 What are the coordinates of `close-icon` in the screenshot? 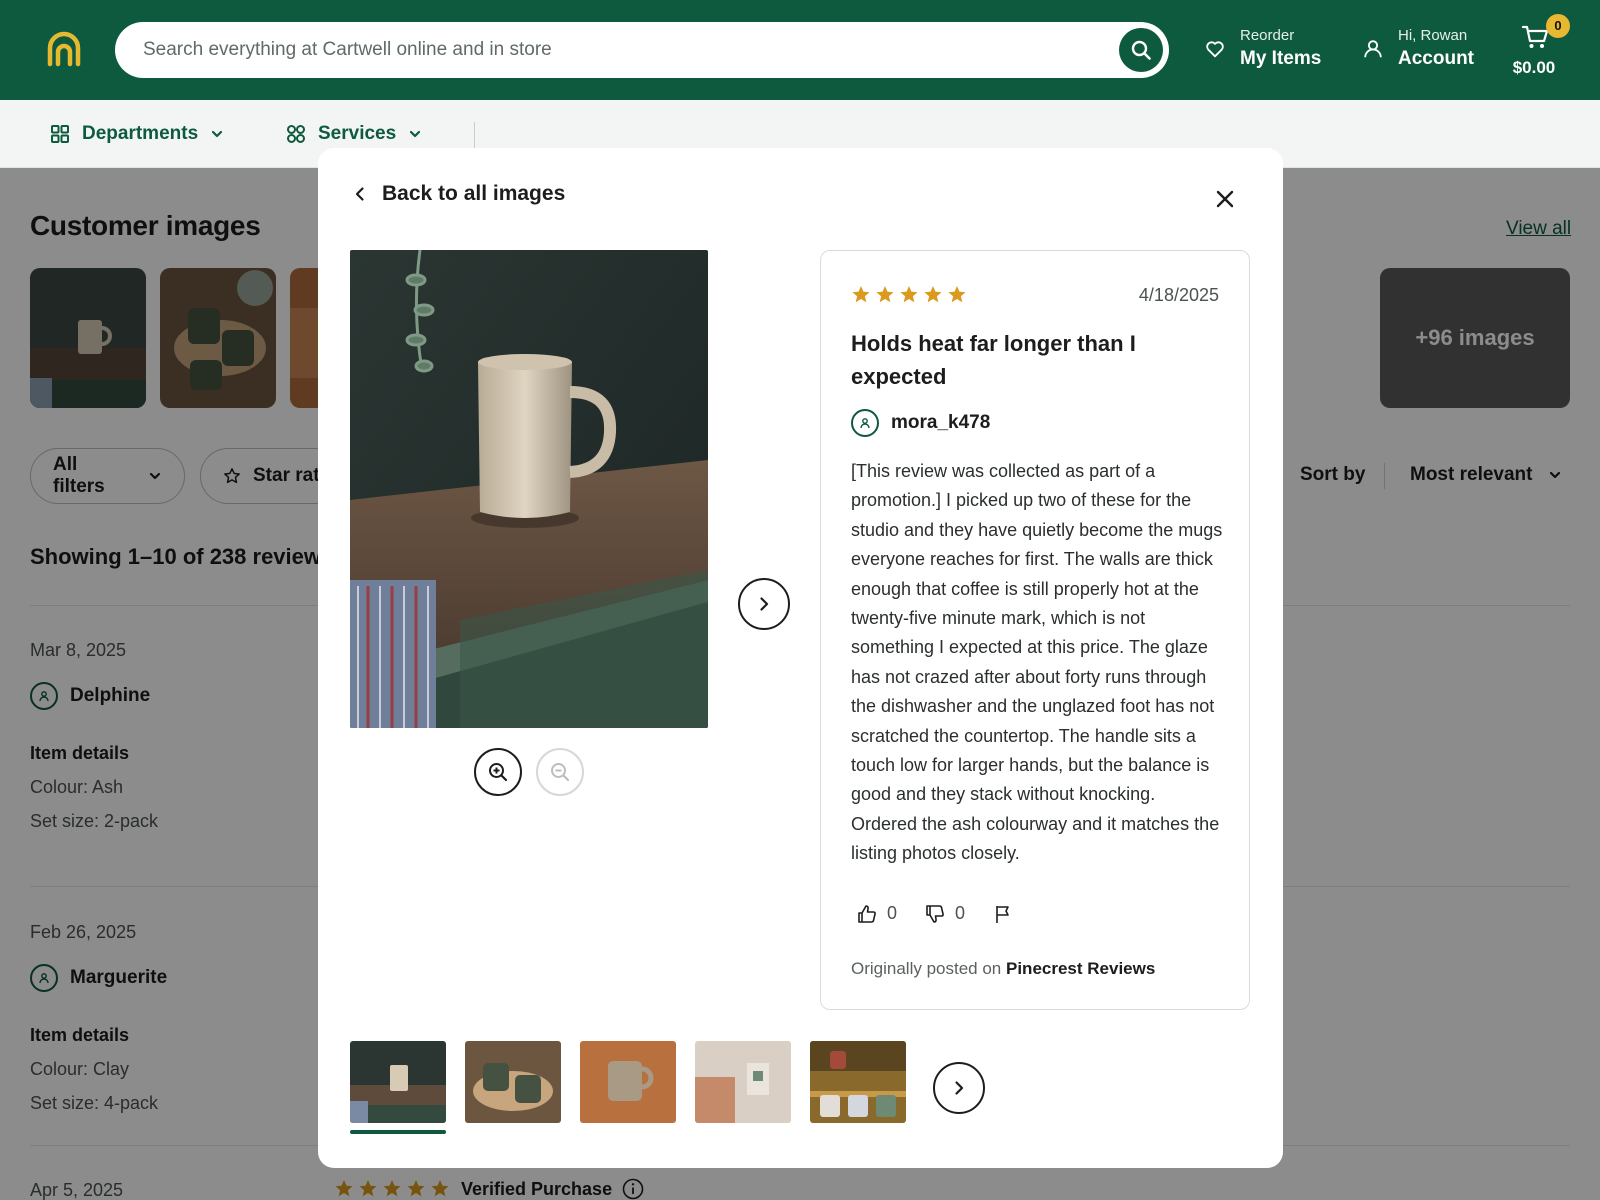 It's located at (1225, 199).